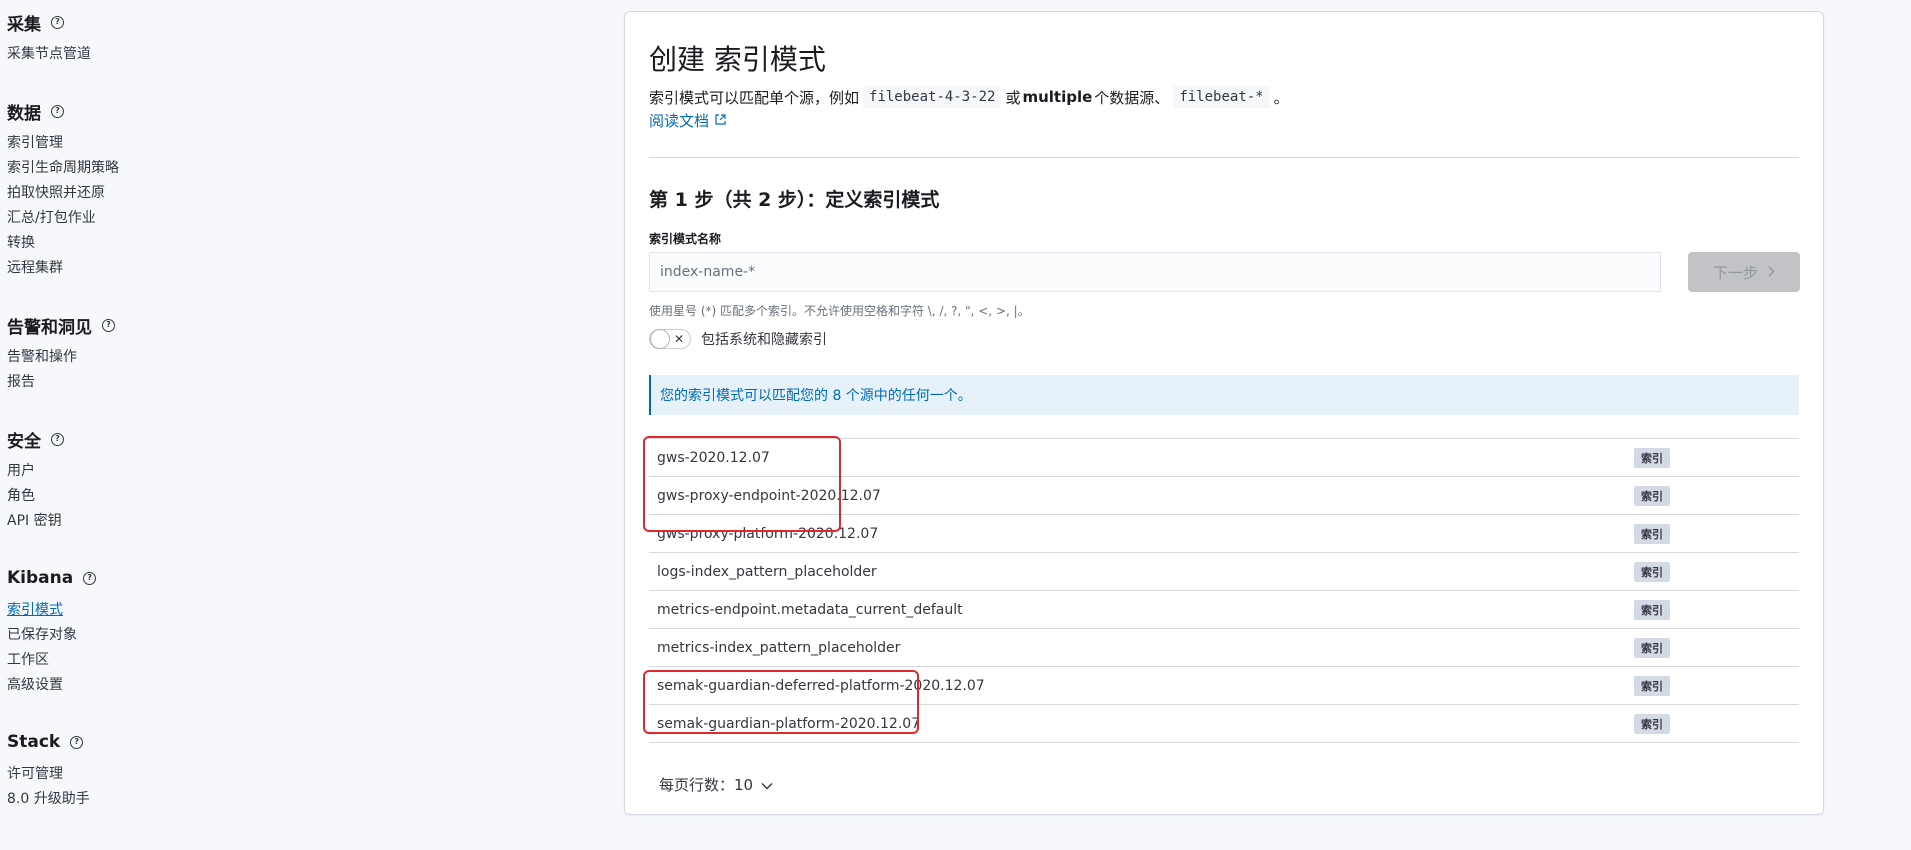  I want to click on divider, so click(1224, 157).